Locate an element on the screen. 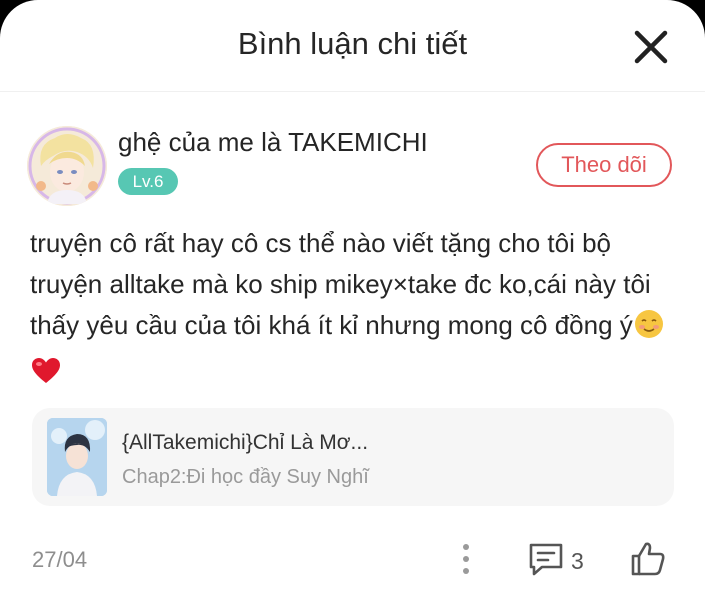 The image size is (705, 600). more-vertical-icon is located at coordinates (466, 559).